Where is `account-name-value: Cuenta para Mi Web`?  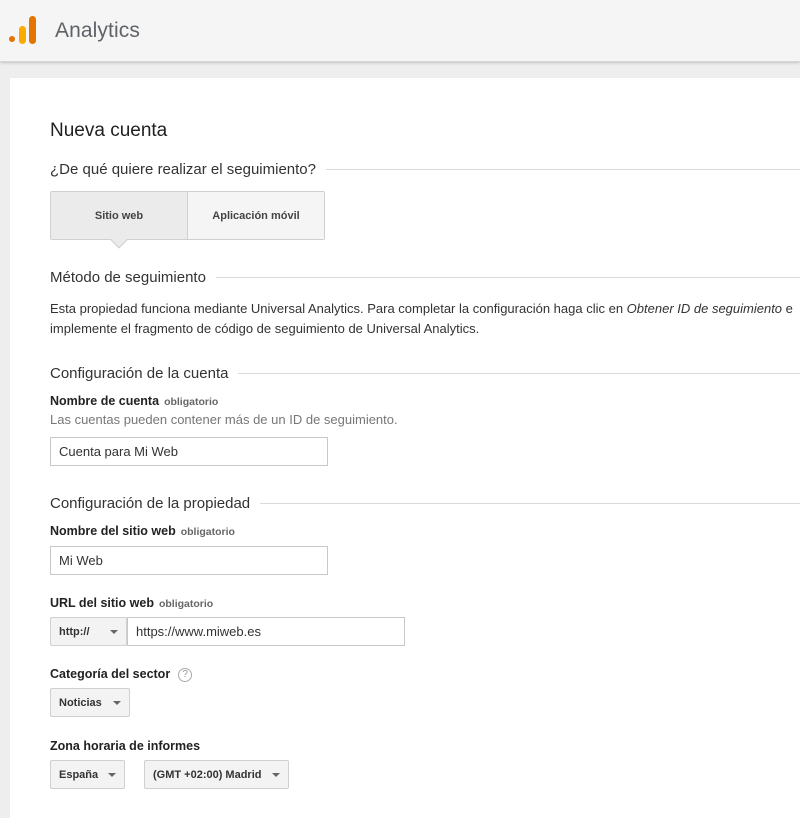
account-name-value: Cuenta para Mi Web is located at coordinates (118, 451).